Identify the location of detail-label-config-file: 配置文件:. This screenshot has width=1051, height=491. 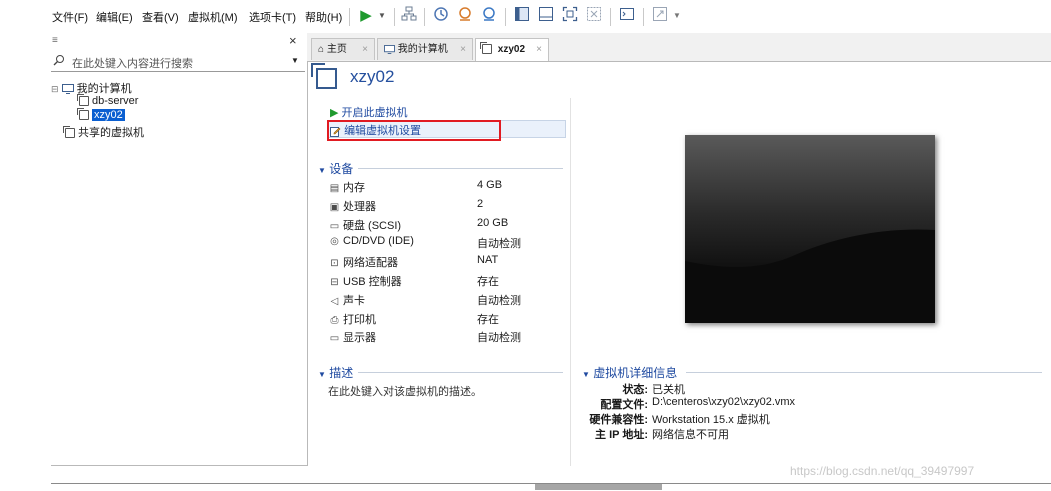
(624, 405).